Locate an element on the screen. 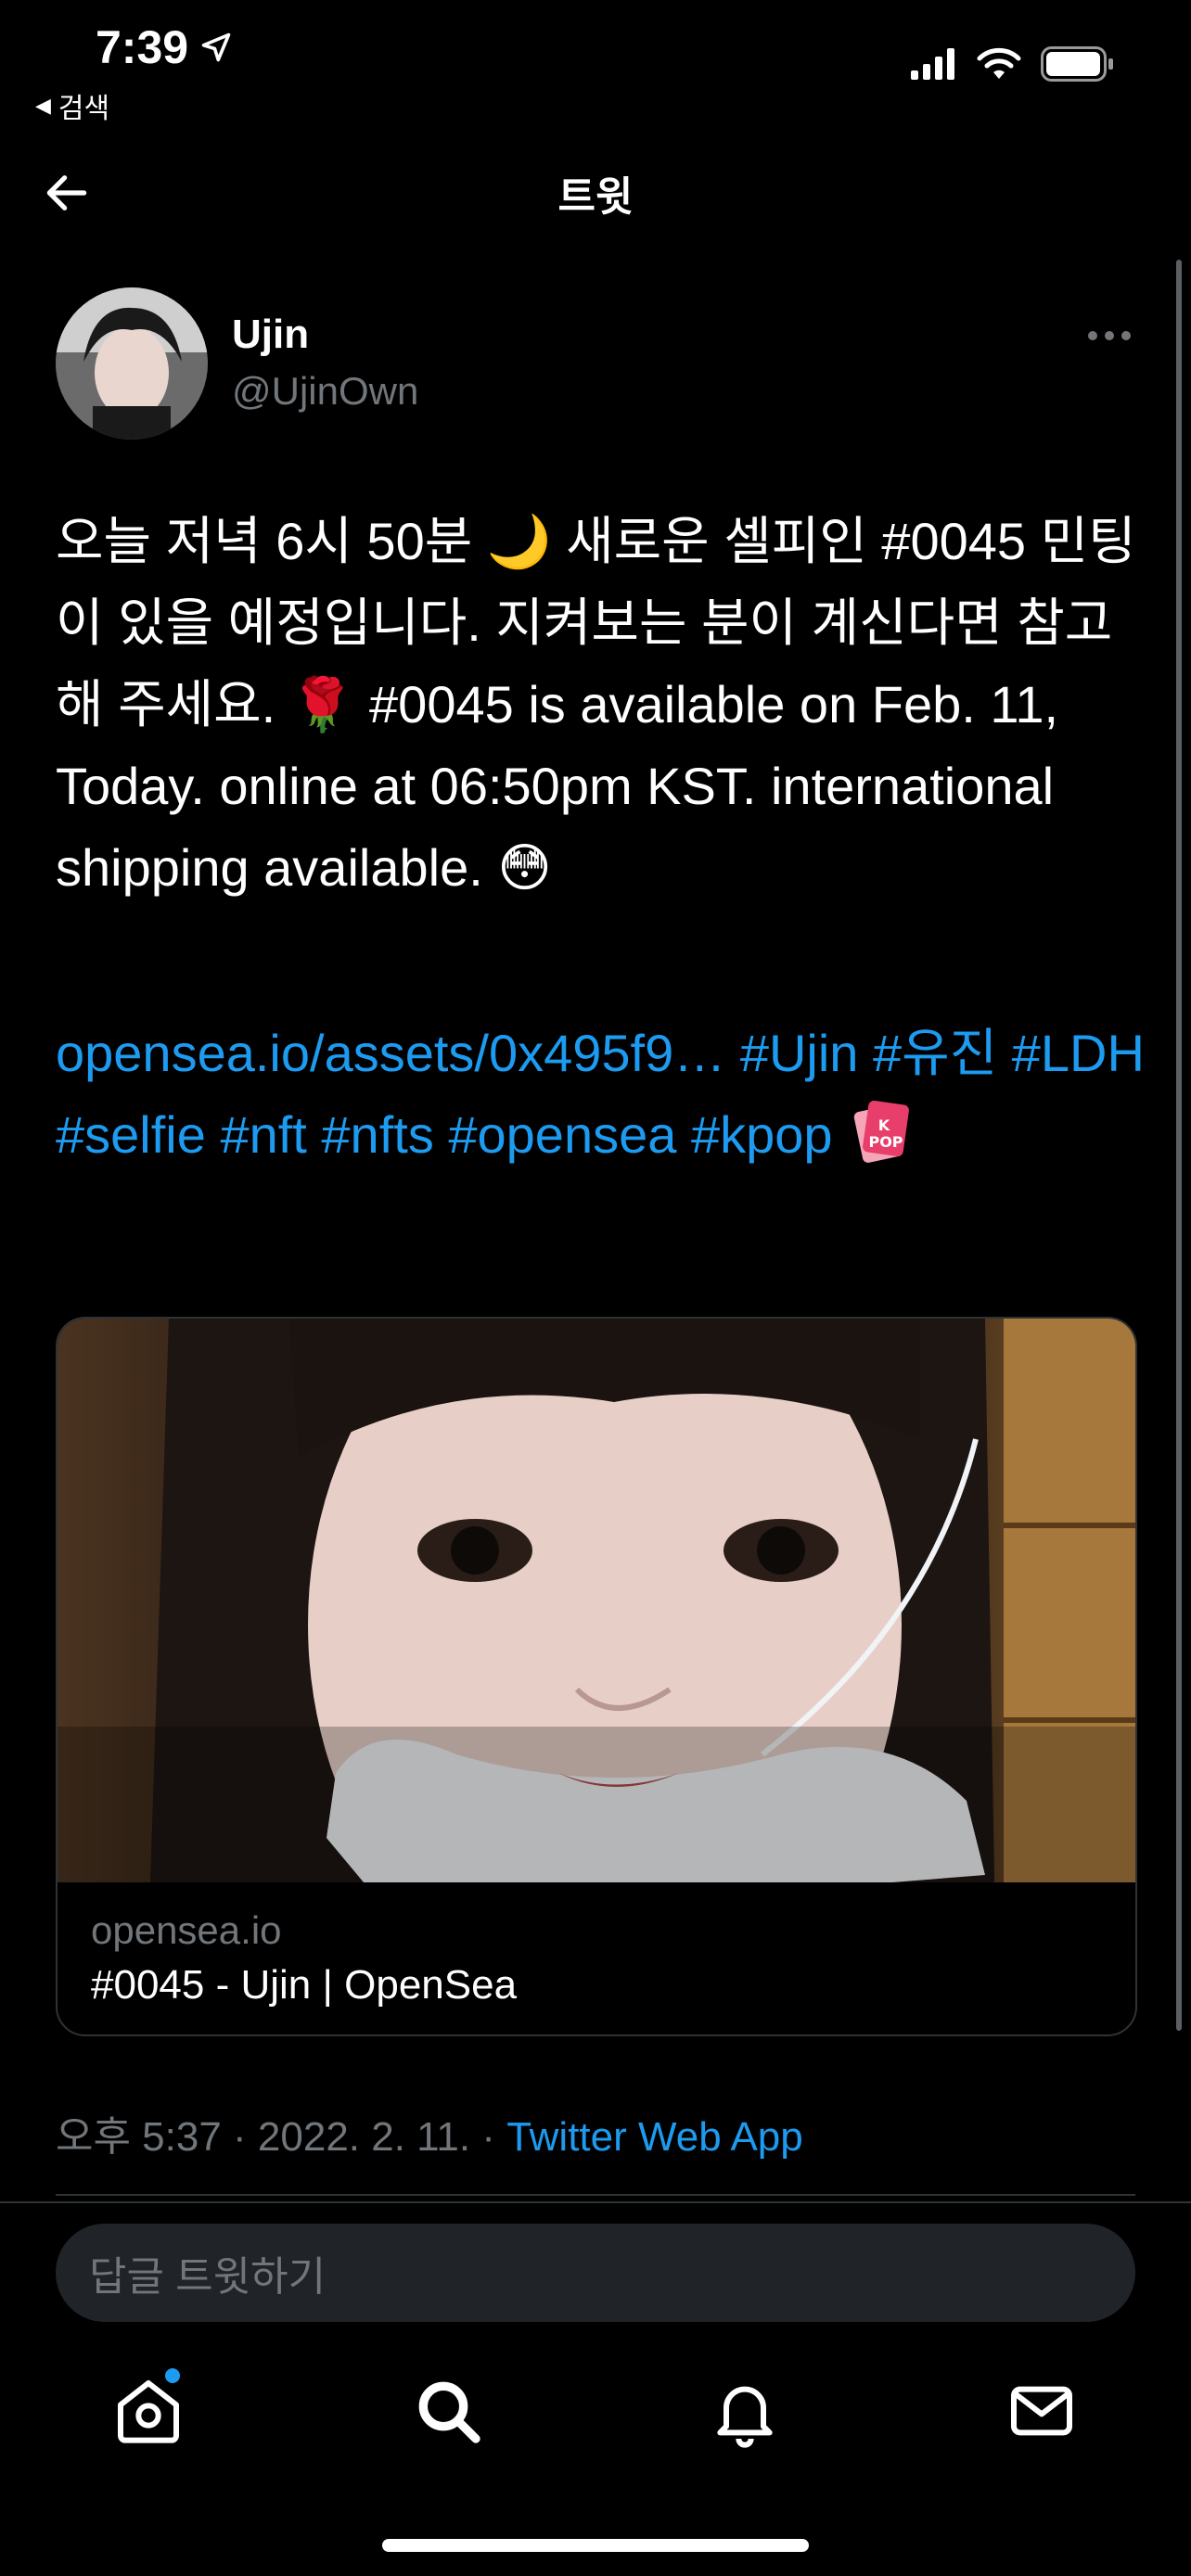 The width and height of the screenshot is (1191, 2576). hashtag-ujin: #Ujin is located at coordinates (799, 1053).